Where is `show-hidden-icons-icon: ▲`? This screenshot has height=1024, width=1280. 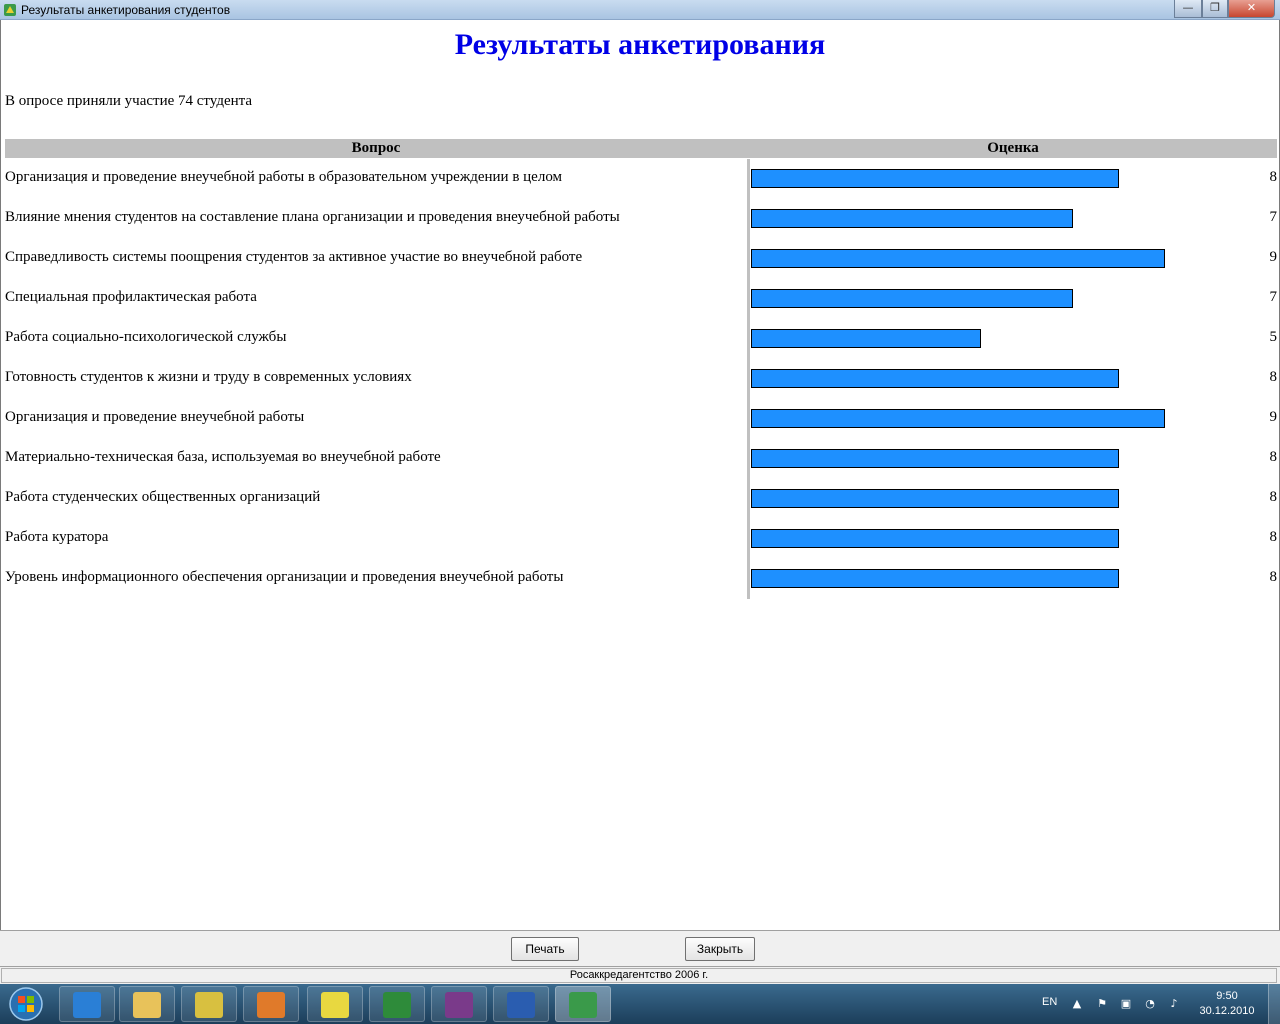
show-hidden-icons-icon: ▲ is located at coordinates (1077, 1004).